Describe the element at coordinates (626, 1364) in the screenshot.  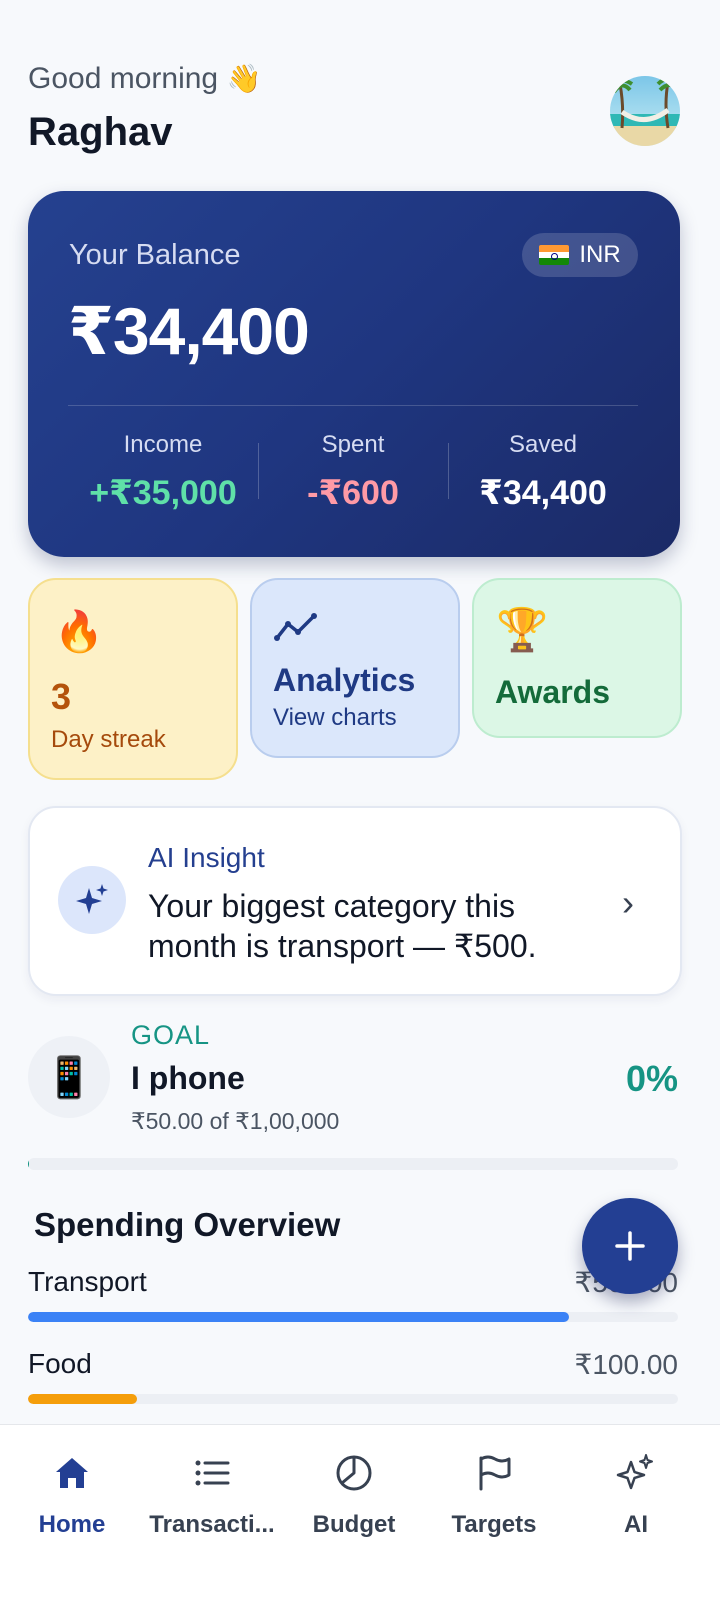
I see `category-amount: ₹100.00` at that location.